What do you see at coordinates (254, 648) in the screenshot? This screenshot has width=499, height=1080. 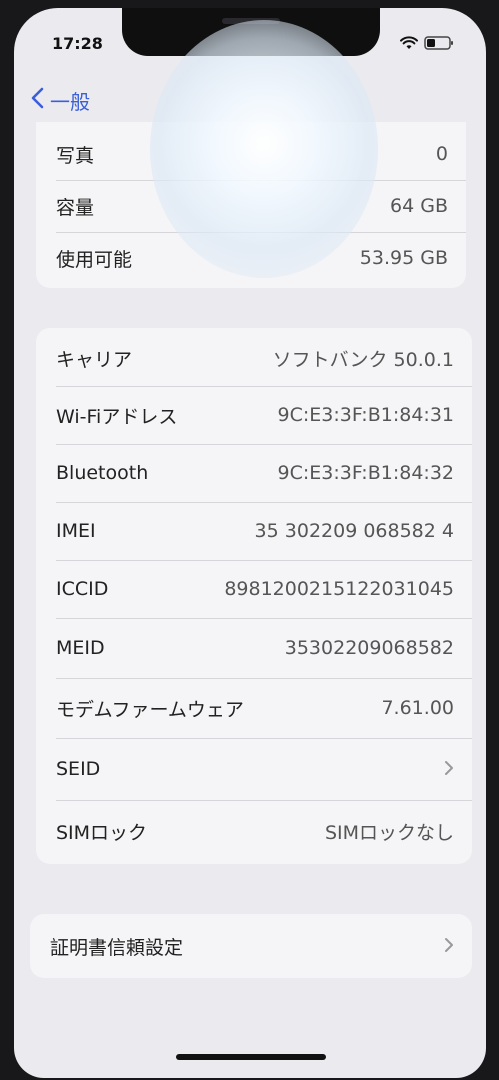 I see `row-meid: MEID 35302209068582` at bounding box center [254, 648].